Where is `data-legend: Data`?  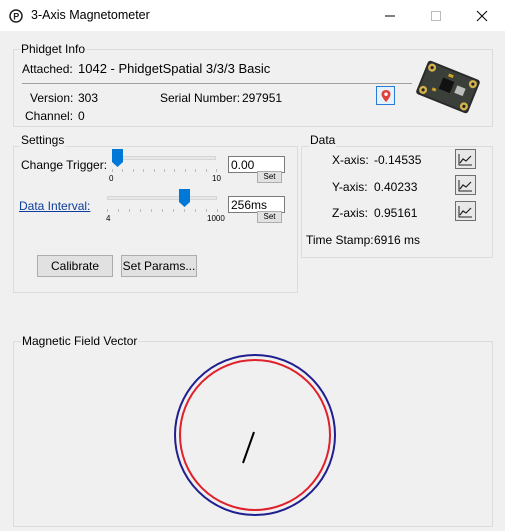
data-legend: Data is located at coordinates (323, 140).